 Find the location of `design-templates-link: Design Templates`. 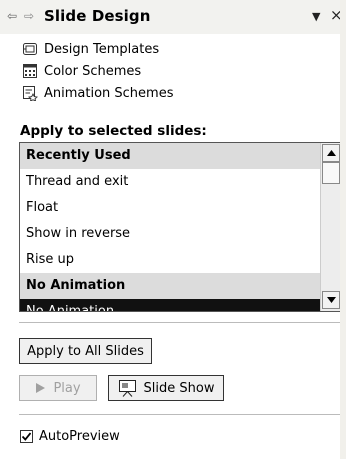

design-templates-link: Design Templates is located at coordinates (90, 49).